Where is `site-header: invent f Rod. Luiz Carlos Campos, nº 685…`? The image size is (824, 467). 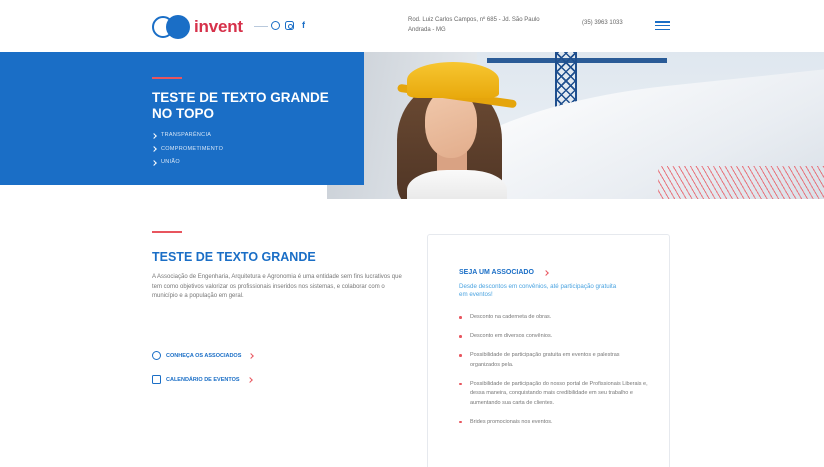 site-header: invent f Rod. Luiz Carlos Campos, nº 685… is located at coordinates (412, 26).